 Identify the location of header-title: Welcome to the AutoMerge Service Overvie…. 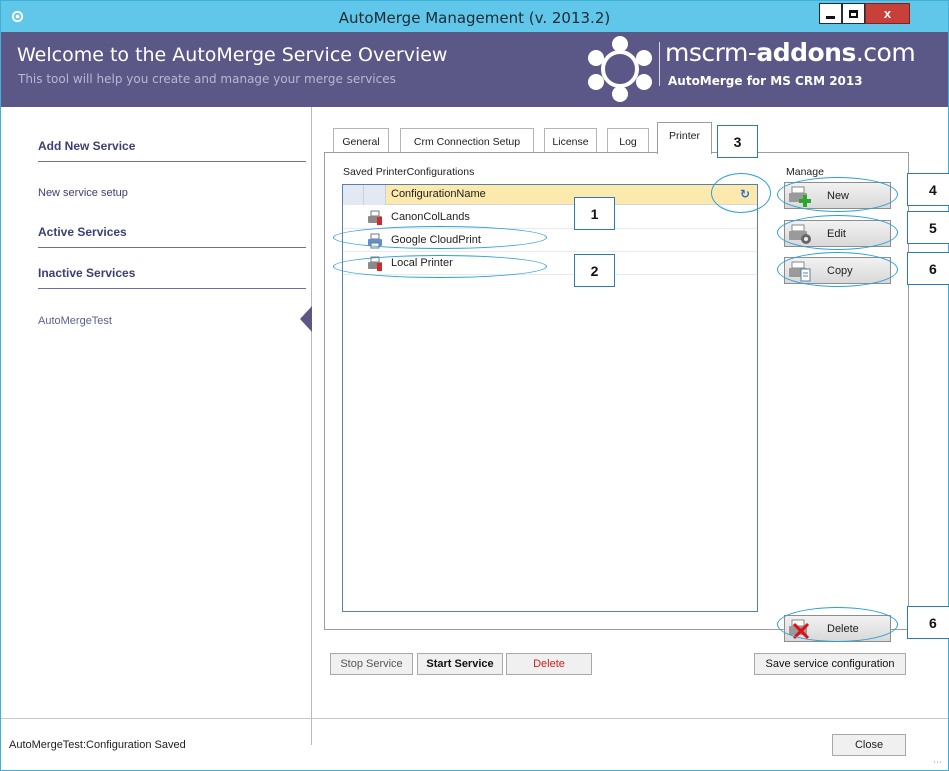
(232, 55).